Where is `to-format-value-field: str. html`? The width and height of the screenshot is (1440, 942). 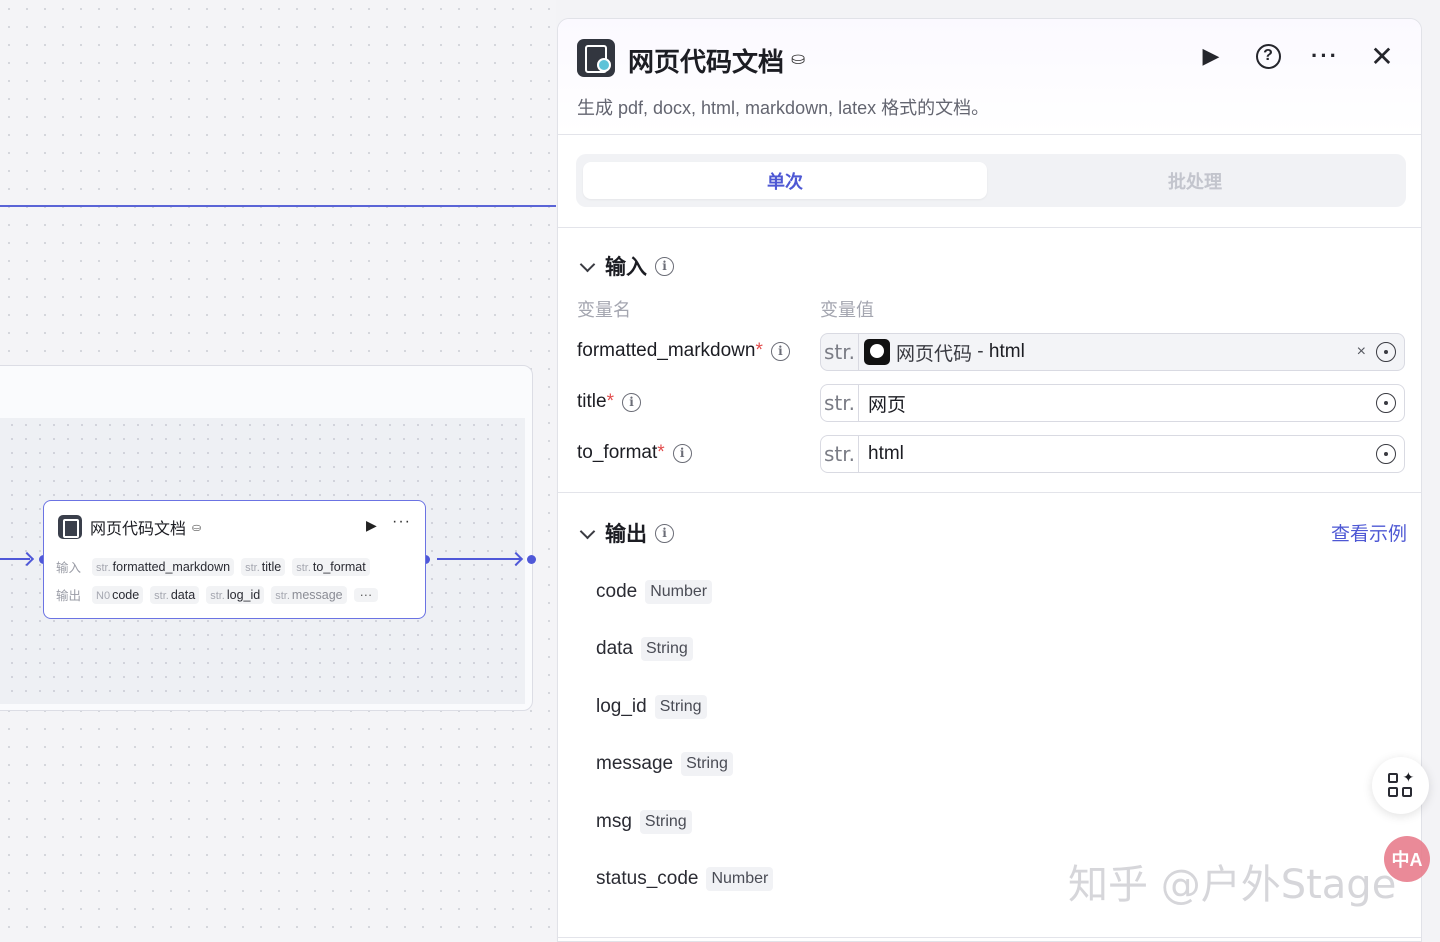
to-format-value-field: str. html is located at coordinates (1112, 454).